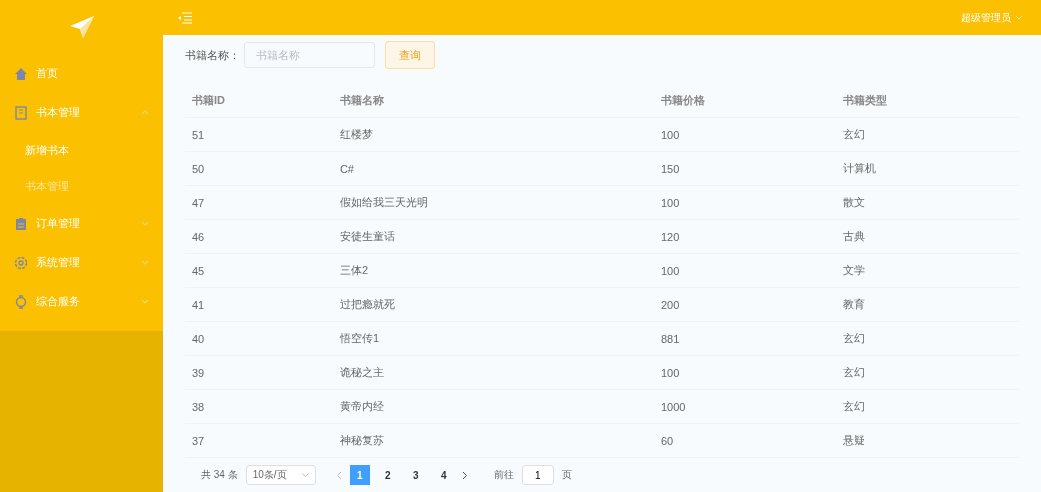 The image size is (1041, 492). I want to click on table-cell: 39, so click(259, 372).